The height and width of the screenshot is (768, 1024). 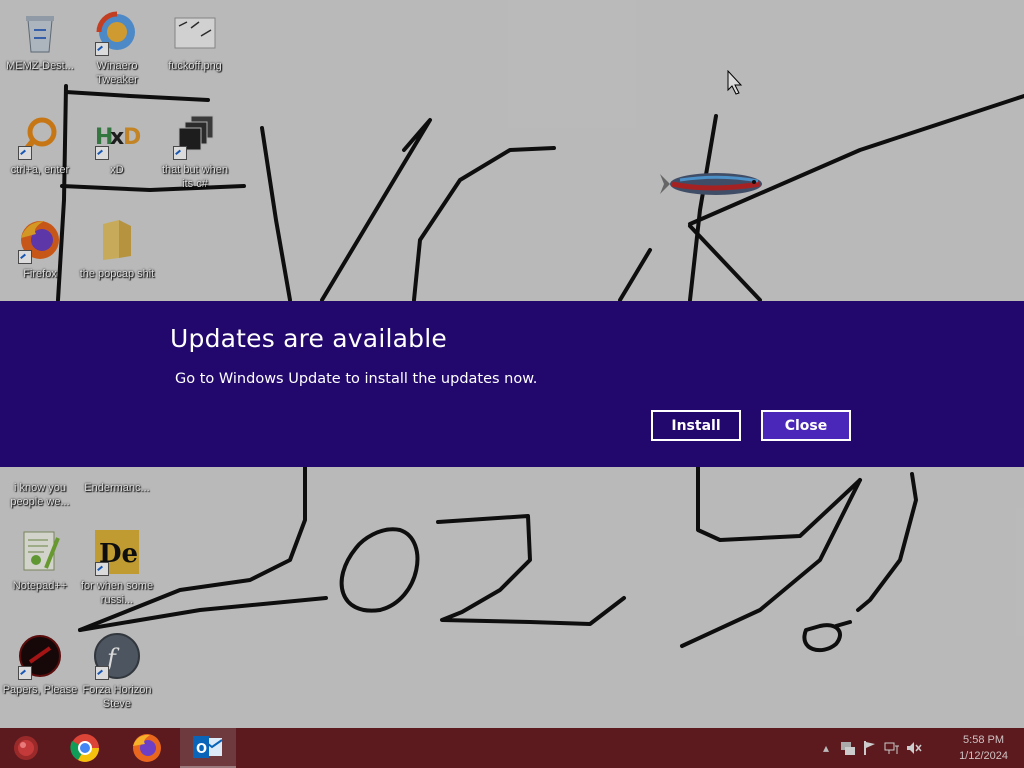 What do you see at coordinates (40, 690) in the screenshot?
I see `desktop-icon-label: Papers, Please` at bounding box center [40, 690].